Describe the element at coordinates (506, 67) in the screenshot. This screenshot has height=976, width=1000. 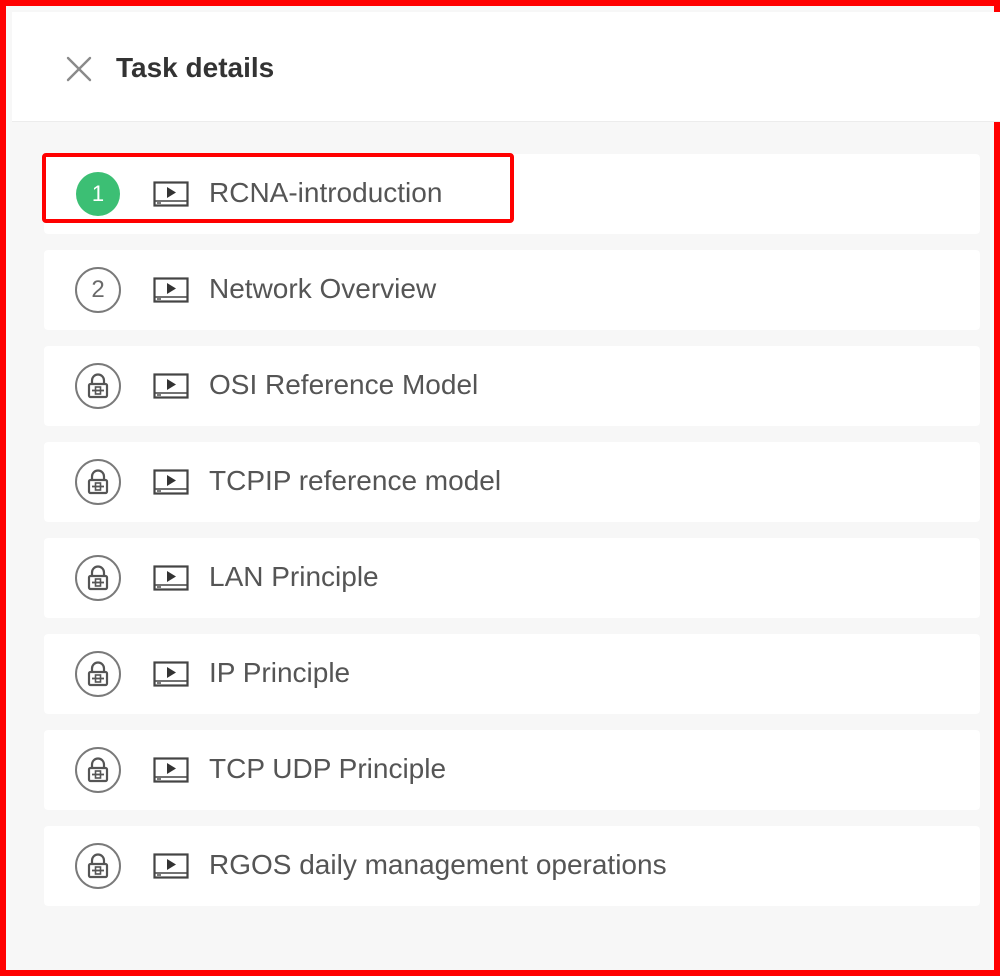
I see `panel-header: Task details` at that location.